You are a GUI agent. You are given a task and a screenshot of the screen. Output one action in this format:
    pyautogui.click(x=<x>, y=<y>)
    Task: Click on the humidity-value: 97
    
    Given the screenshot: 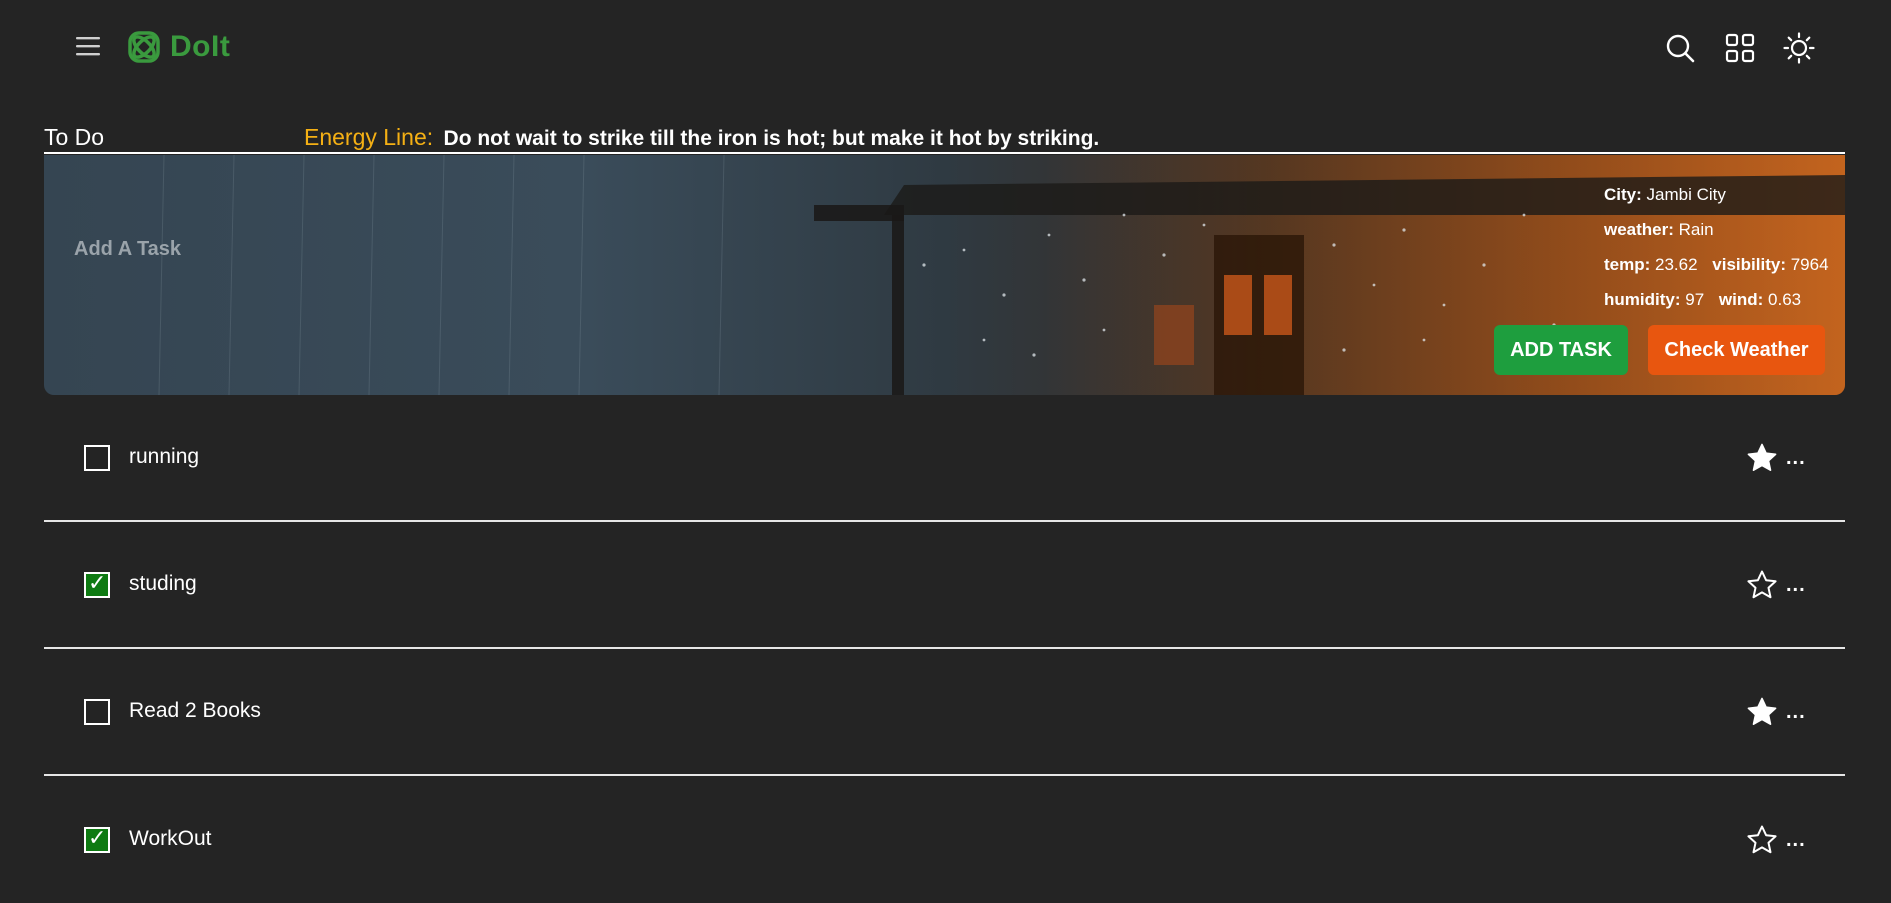 What is the action you would take?
    pyautogui.click(x=1695, y=299)
    